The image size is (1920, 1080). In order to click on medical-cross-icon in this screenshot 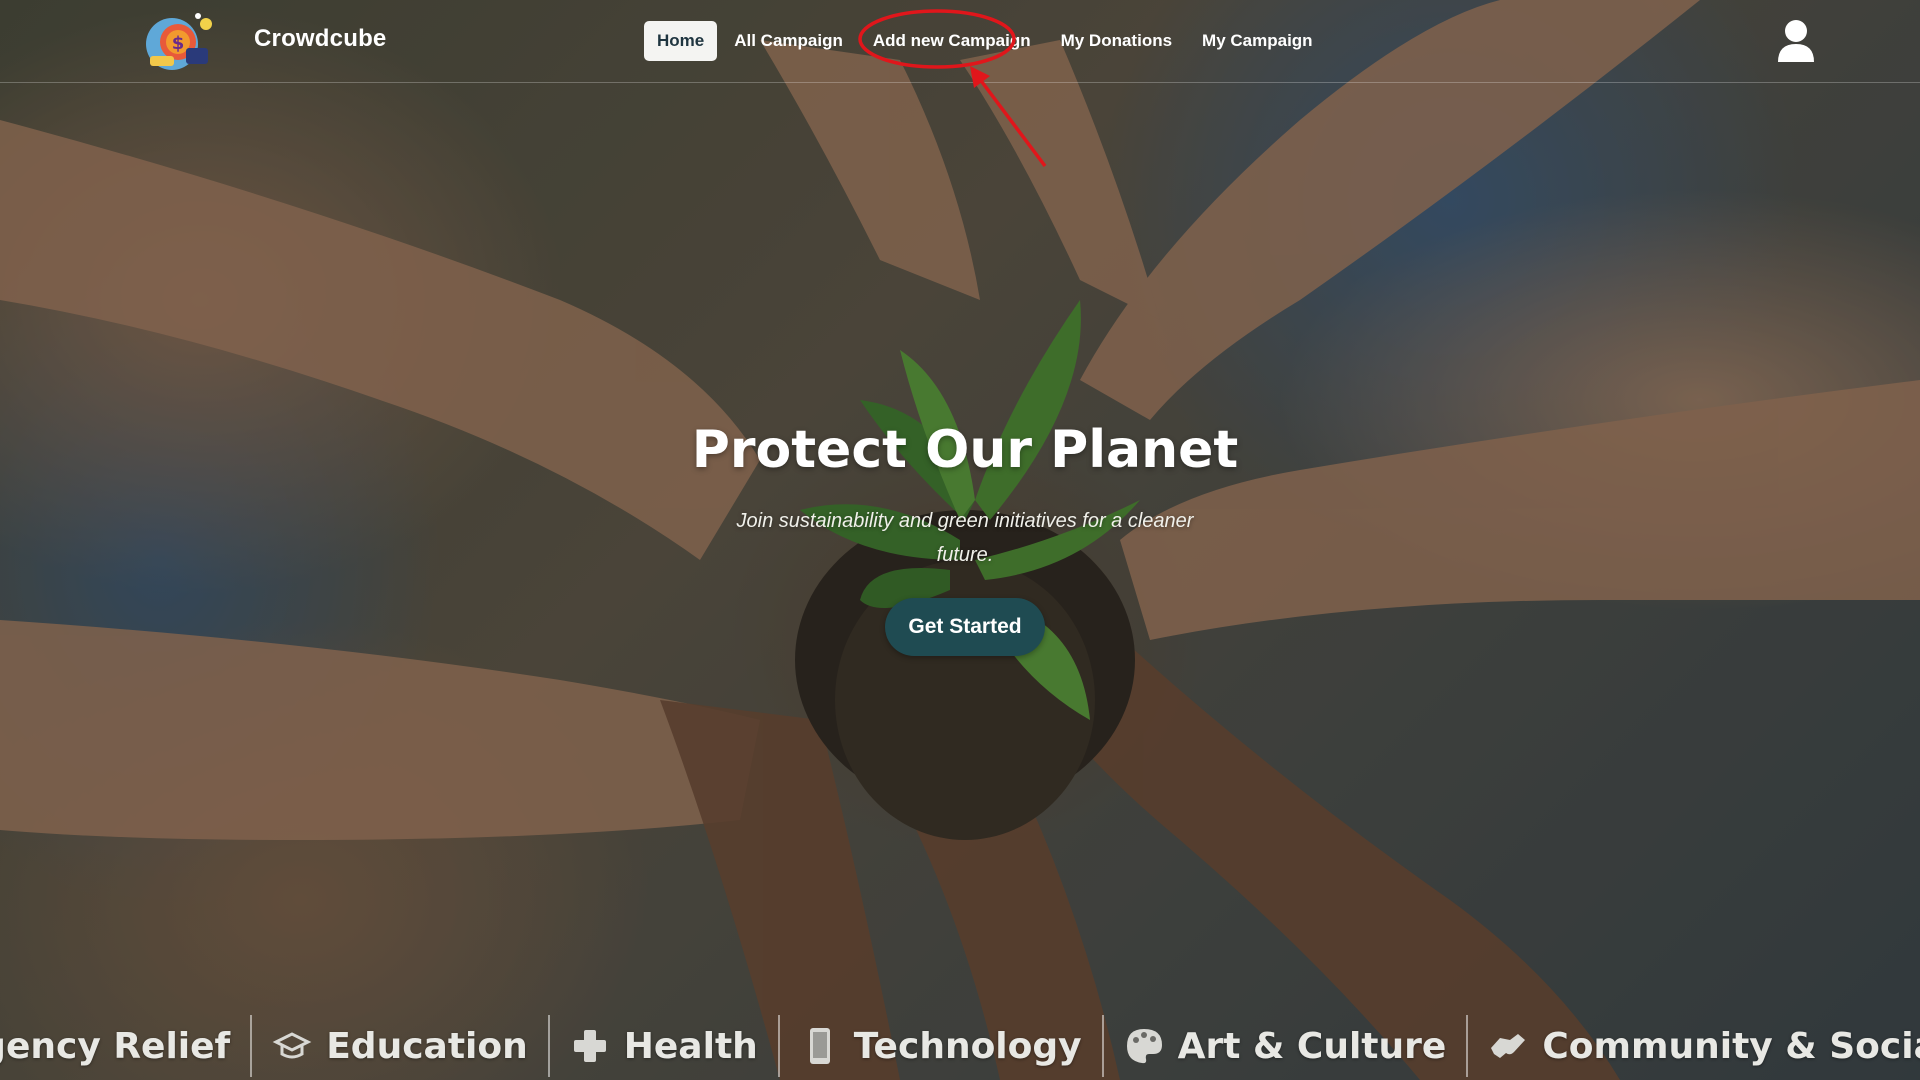, I will do `click(590, 1046)`.